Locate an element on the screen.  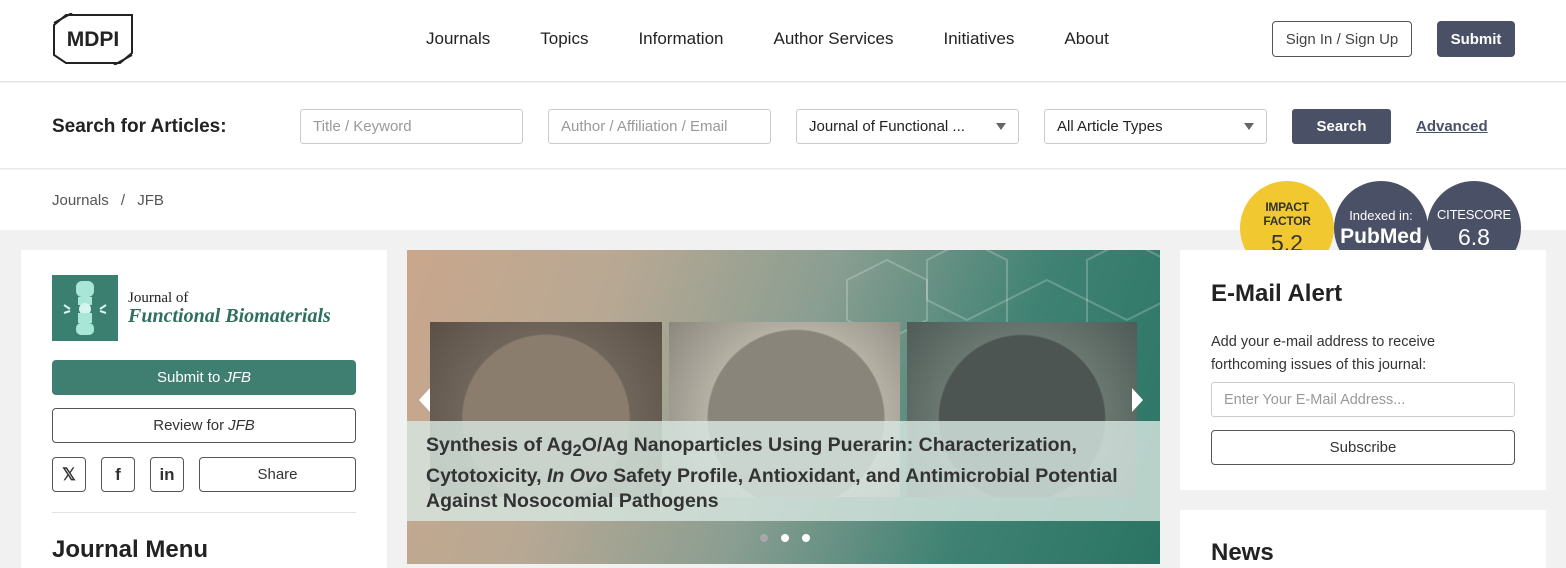
submit-to-jfb-button: Submit to JFB is located at coordinates (204, 377).